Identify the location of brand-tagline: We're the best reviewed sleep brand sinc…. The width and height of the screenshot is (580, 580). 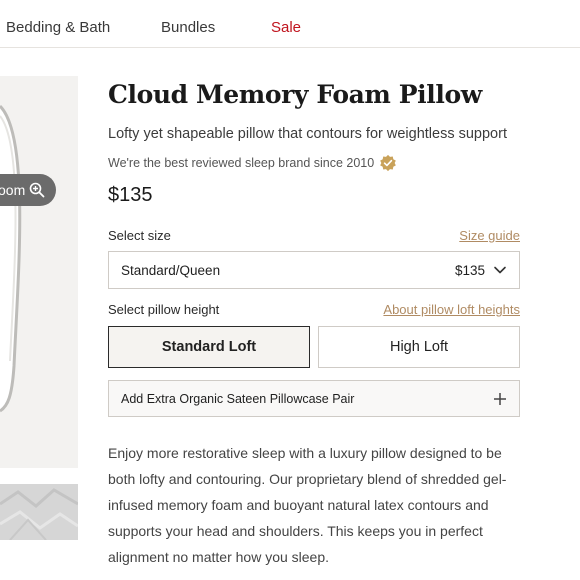
(252, 163).